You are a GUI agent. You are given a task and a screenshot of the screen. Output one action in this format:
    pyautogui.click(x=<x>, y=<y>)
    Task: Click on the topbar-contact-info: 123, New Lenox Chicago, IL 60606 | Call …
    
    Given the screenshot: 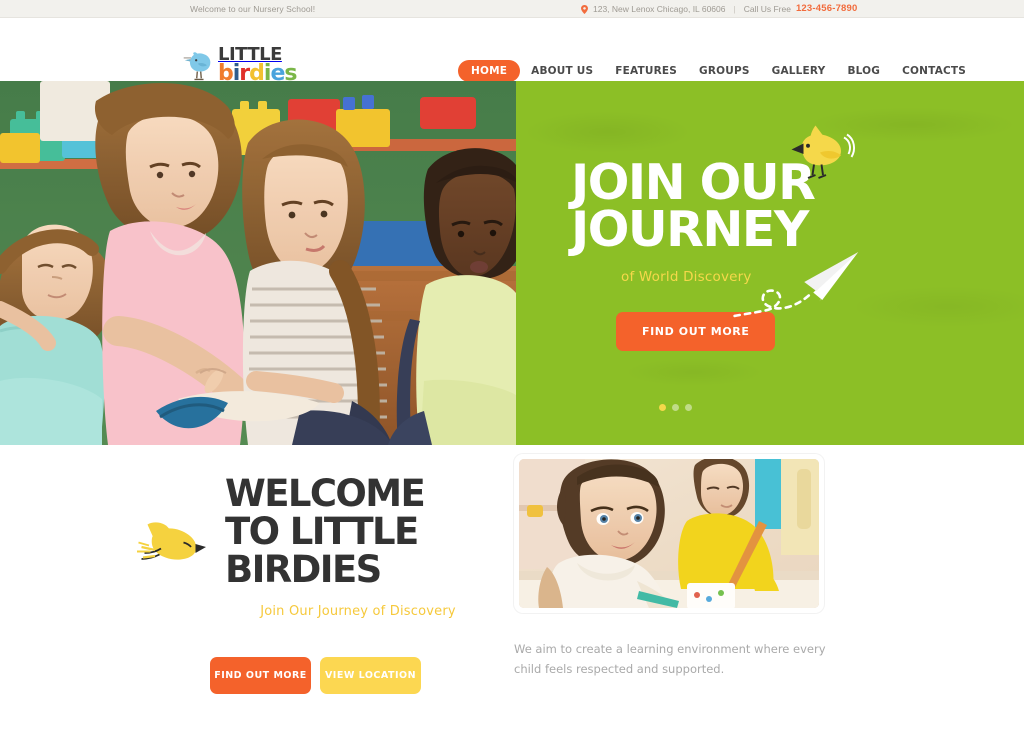 What is the action you would take?
    pyautogui.click(x=719, y=8)
    